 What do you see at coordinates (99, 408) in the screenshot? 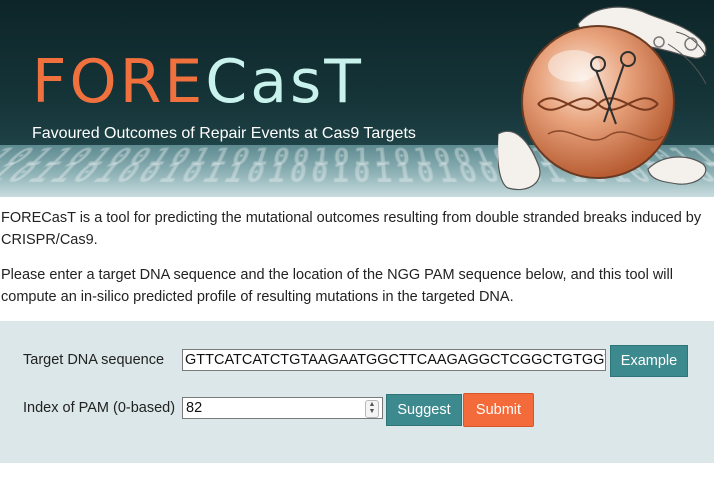
I see `pam-index-label: Index of PAM (0-based)` at bounding box center [99, 408].